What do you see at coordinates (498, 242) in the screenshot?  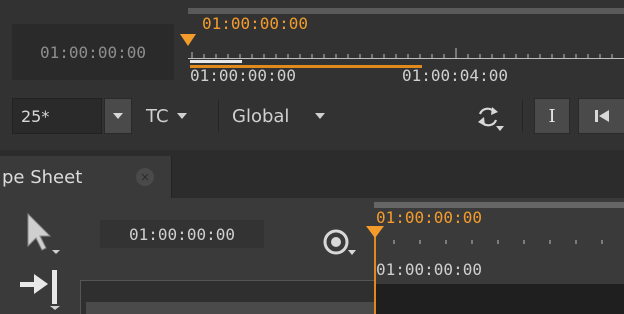 I see `ruler-ticks` at bounding box center [498, 242].